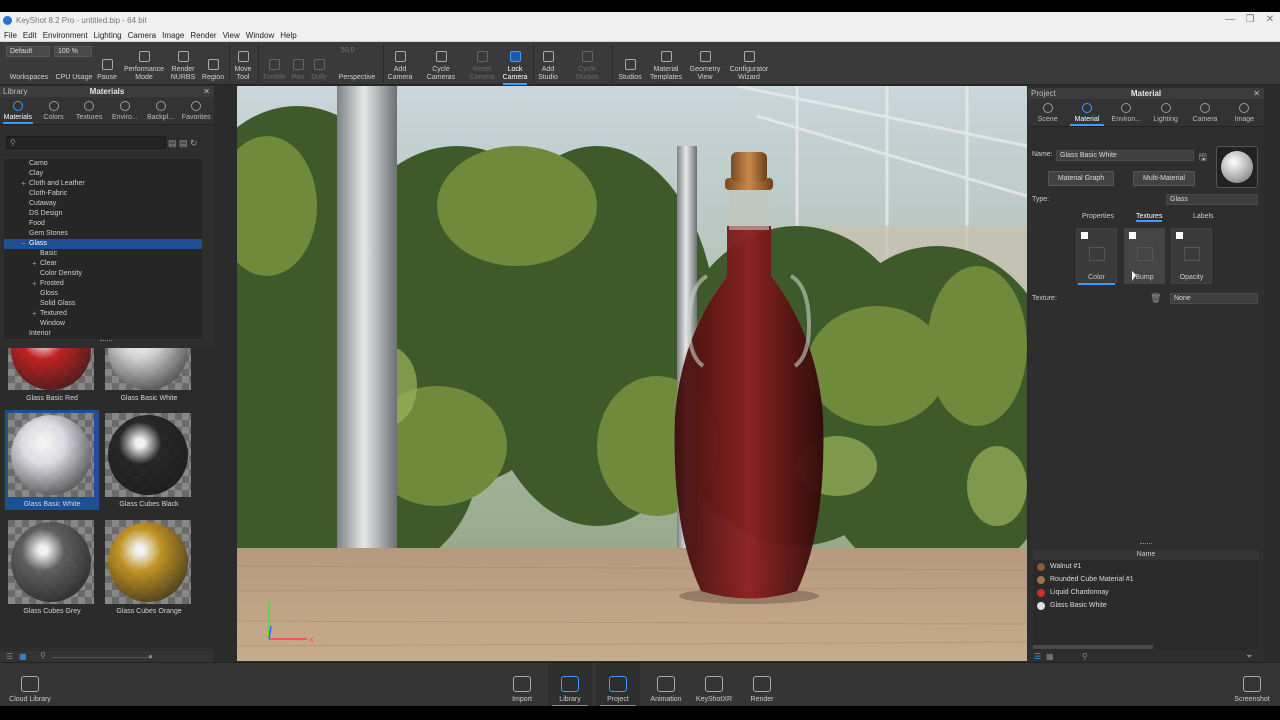  Describe the element at coordinates (103, 324) in the screenshot. I see `tree-item: Window` at that location.